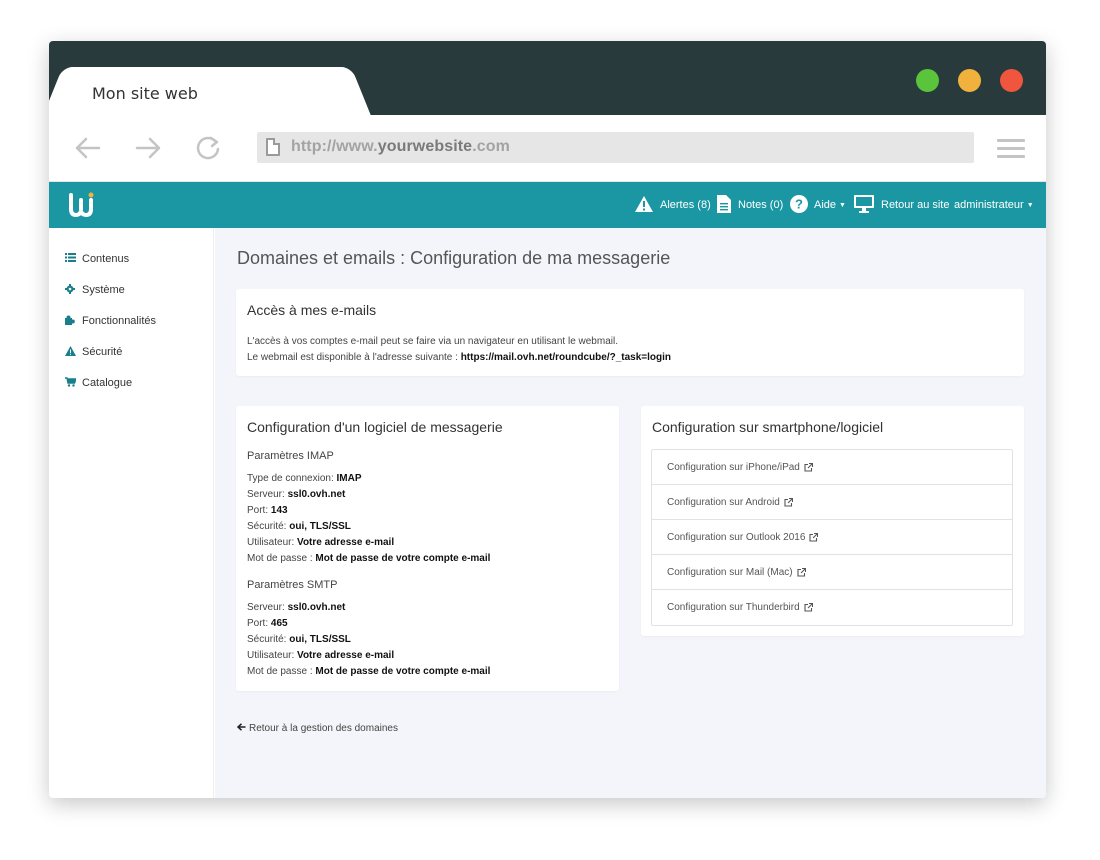 The height and width of the screenshot is (860, 1100). Describe the element at coordinates (88, 148) in the screenshot. I see `back-arrow-icon` at that location.